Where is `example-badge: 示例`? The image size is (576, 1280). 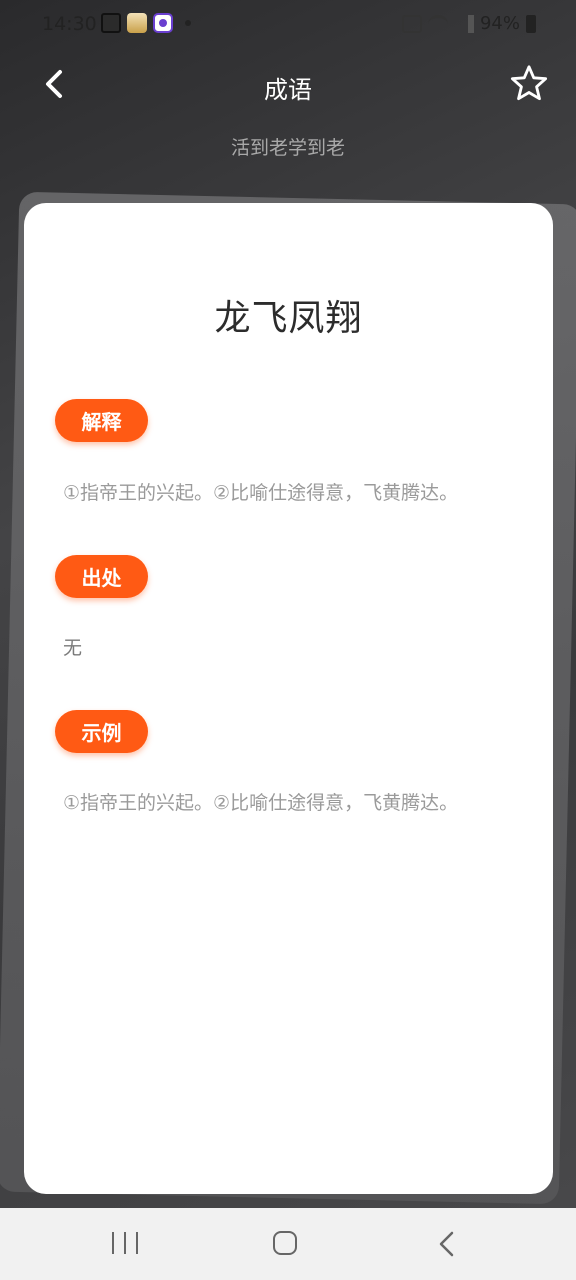 example-badge: 示例 is located at coordinates (101, 731).